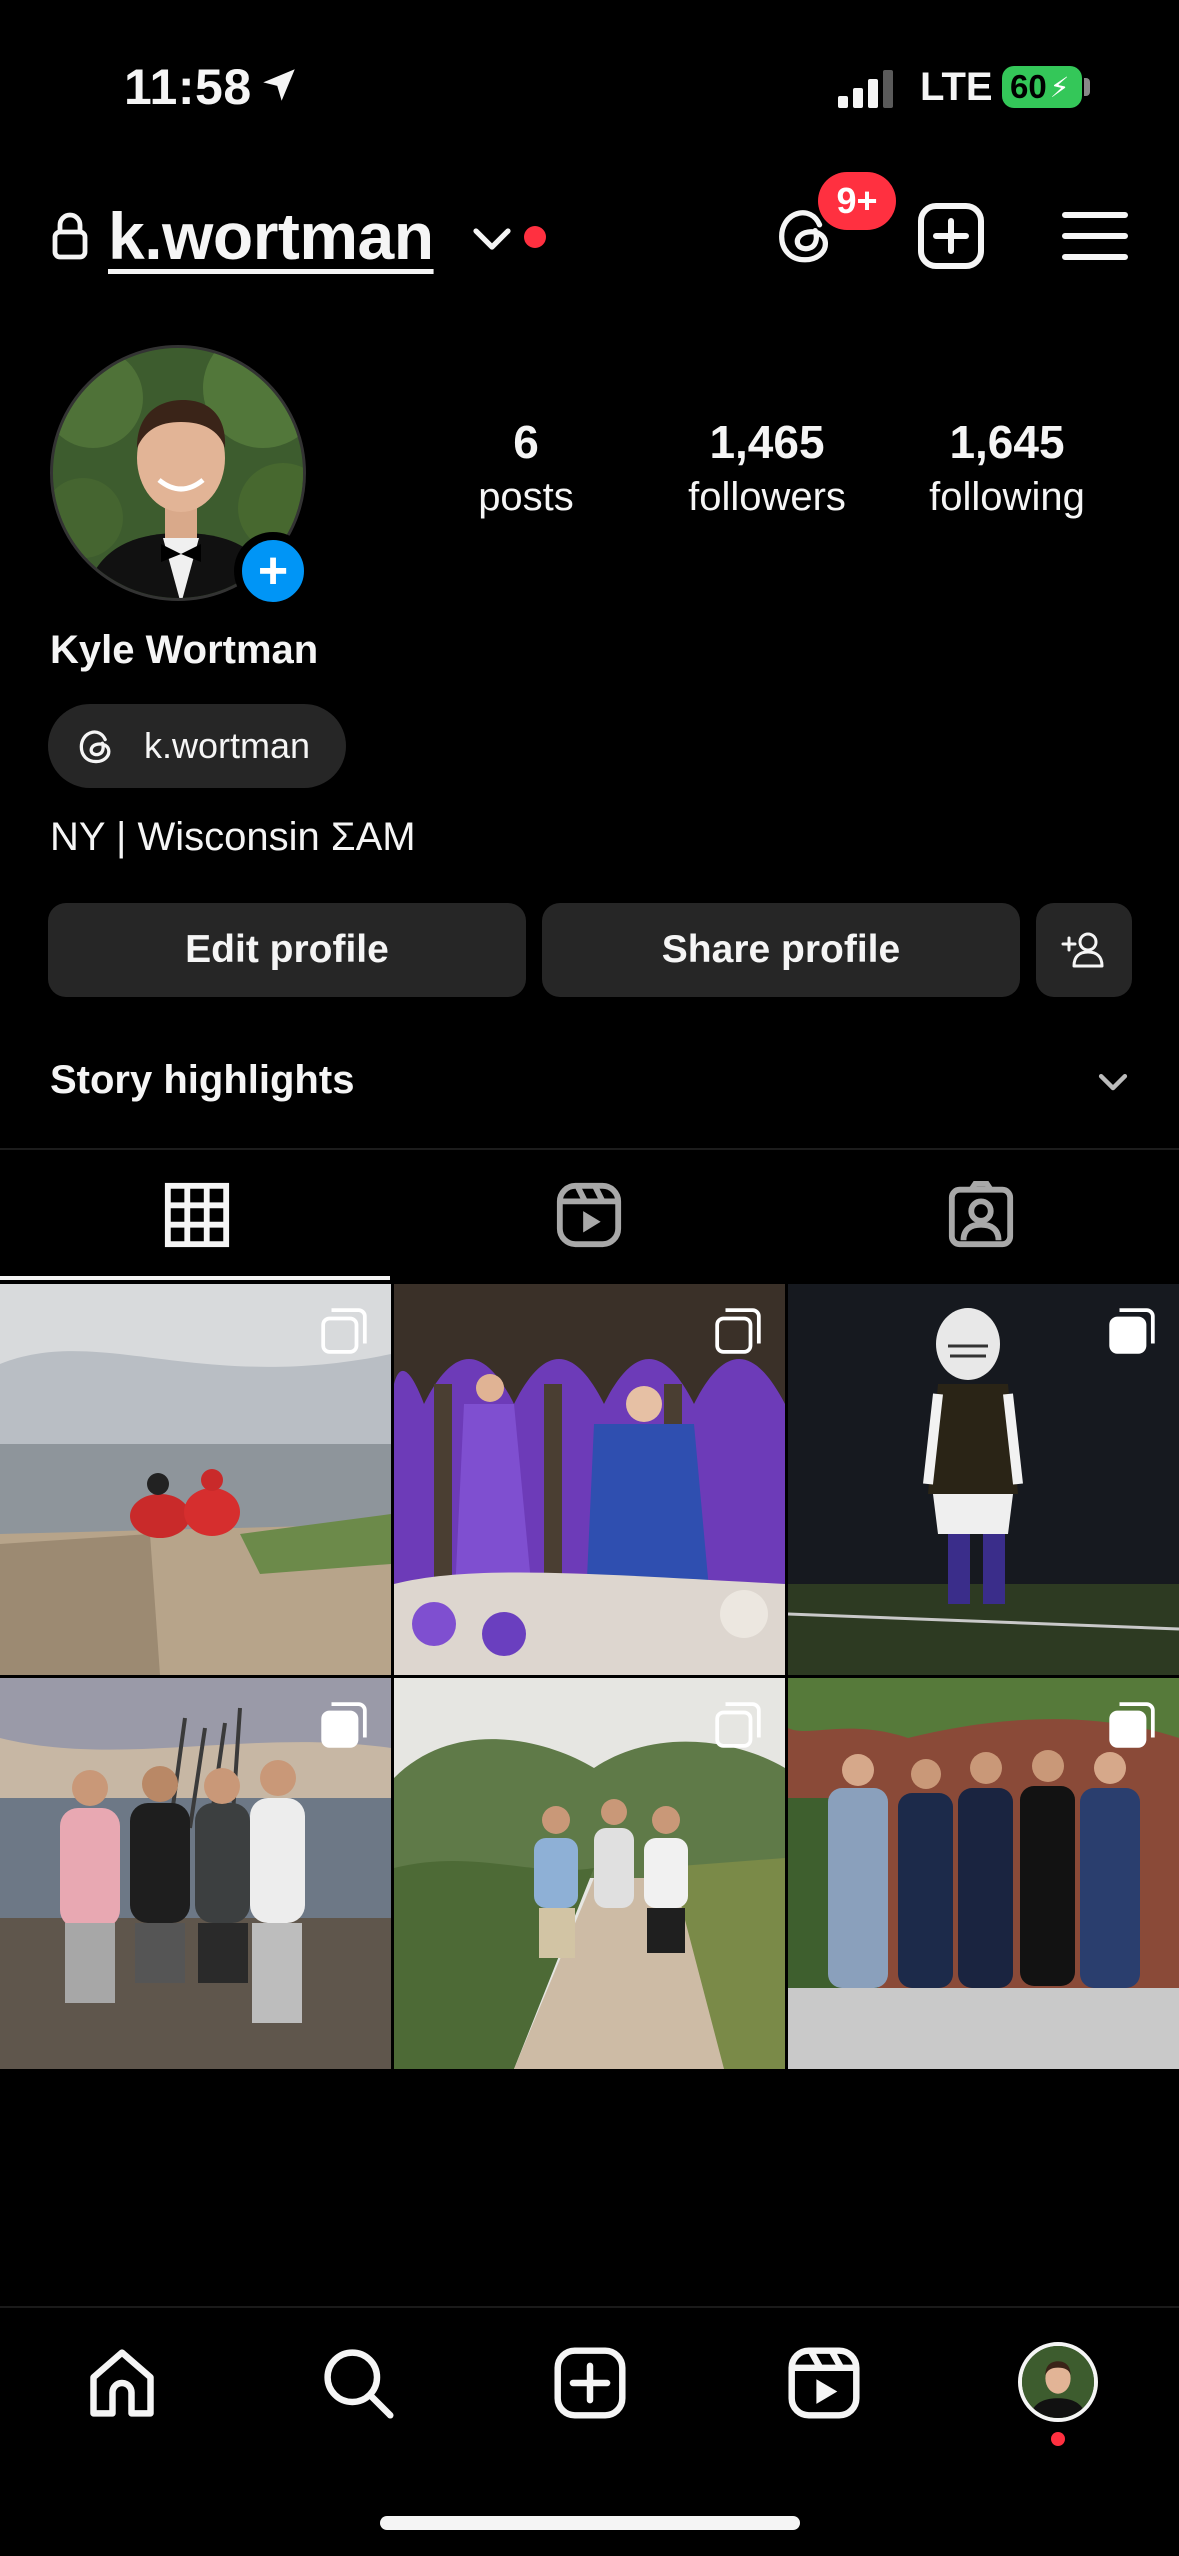 This screenshot has height=2556, width=1179. Describe the element at coordinates (188, 87) in the screenshot. I see `status-time: 11:58` at that location.